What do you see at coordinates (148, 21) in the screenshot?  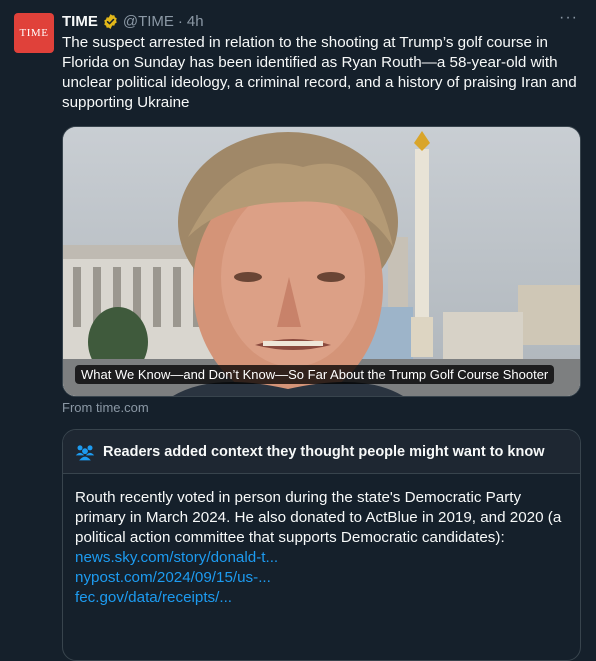 I see `handle: @TIME` at bounding box center [148, 21].